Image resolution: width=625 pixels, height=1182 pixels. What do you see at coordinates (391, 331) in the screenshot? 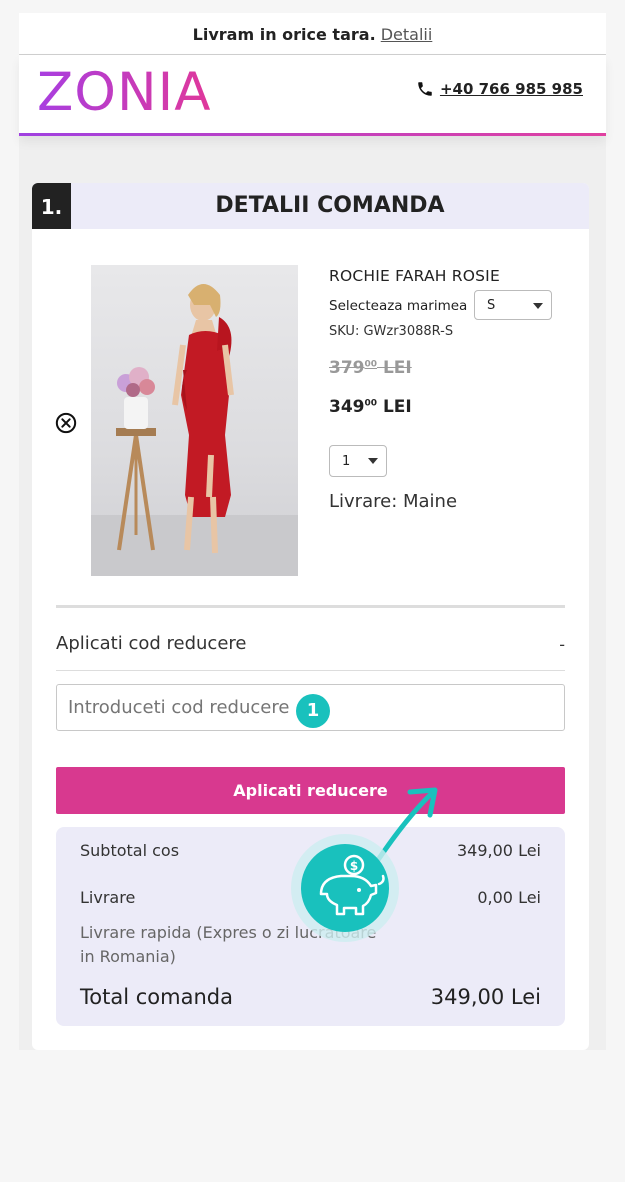
I see `product-sku: SKU: GWzr3088R-S` at bounding box center [391, 331].